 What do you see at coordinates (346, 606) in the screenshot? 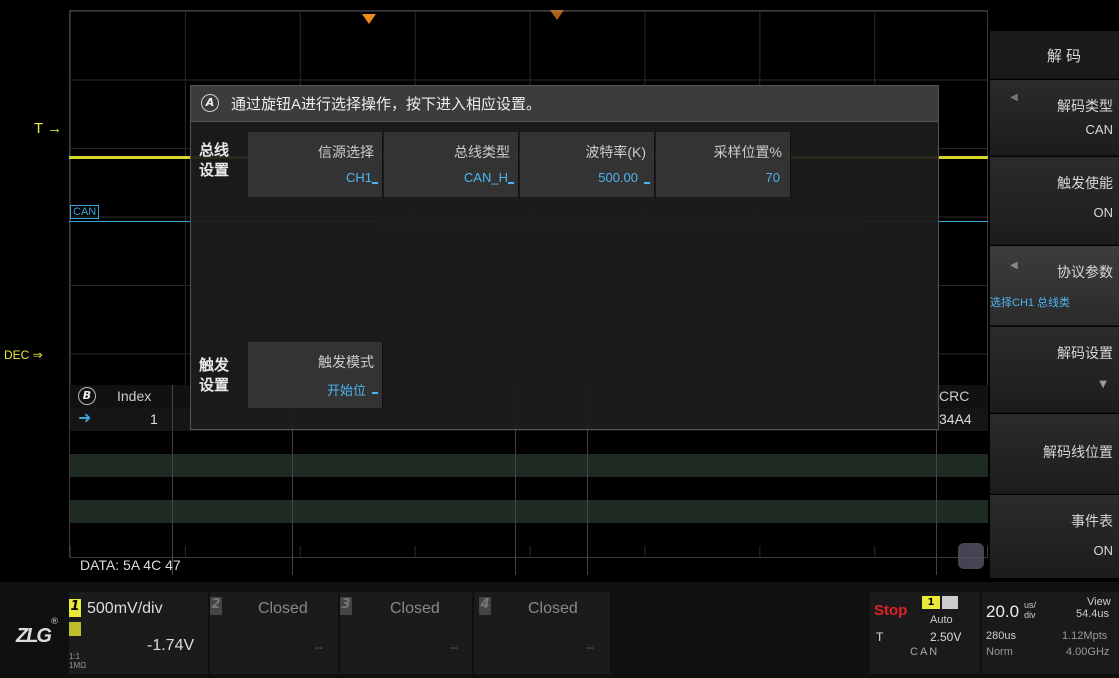
I see `ch3-number-badge: 3` at bounding box center [346, 606].